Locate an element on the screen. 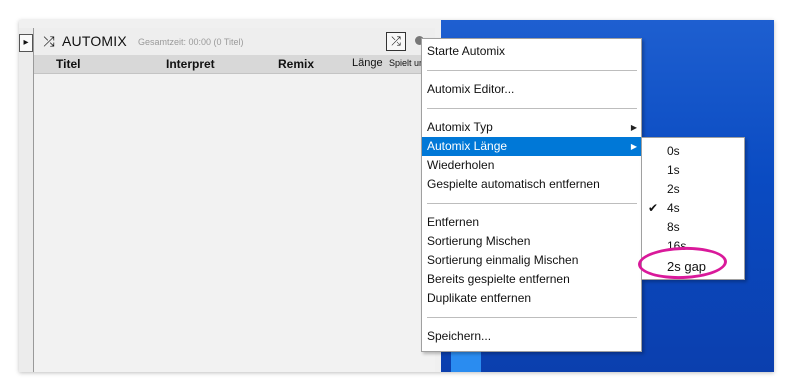 This screenshot has width=795, height=390. column-header-row: Titel Interpret Remix Länge Spielt um is located at coordinates (234, 64).